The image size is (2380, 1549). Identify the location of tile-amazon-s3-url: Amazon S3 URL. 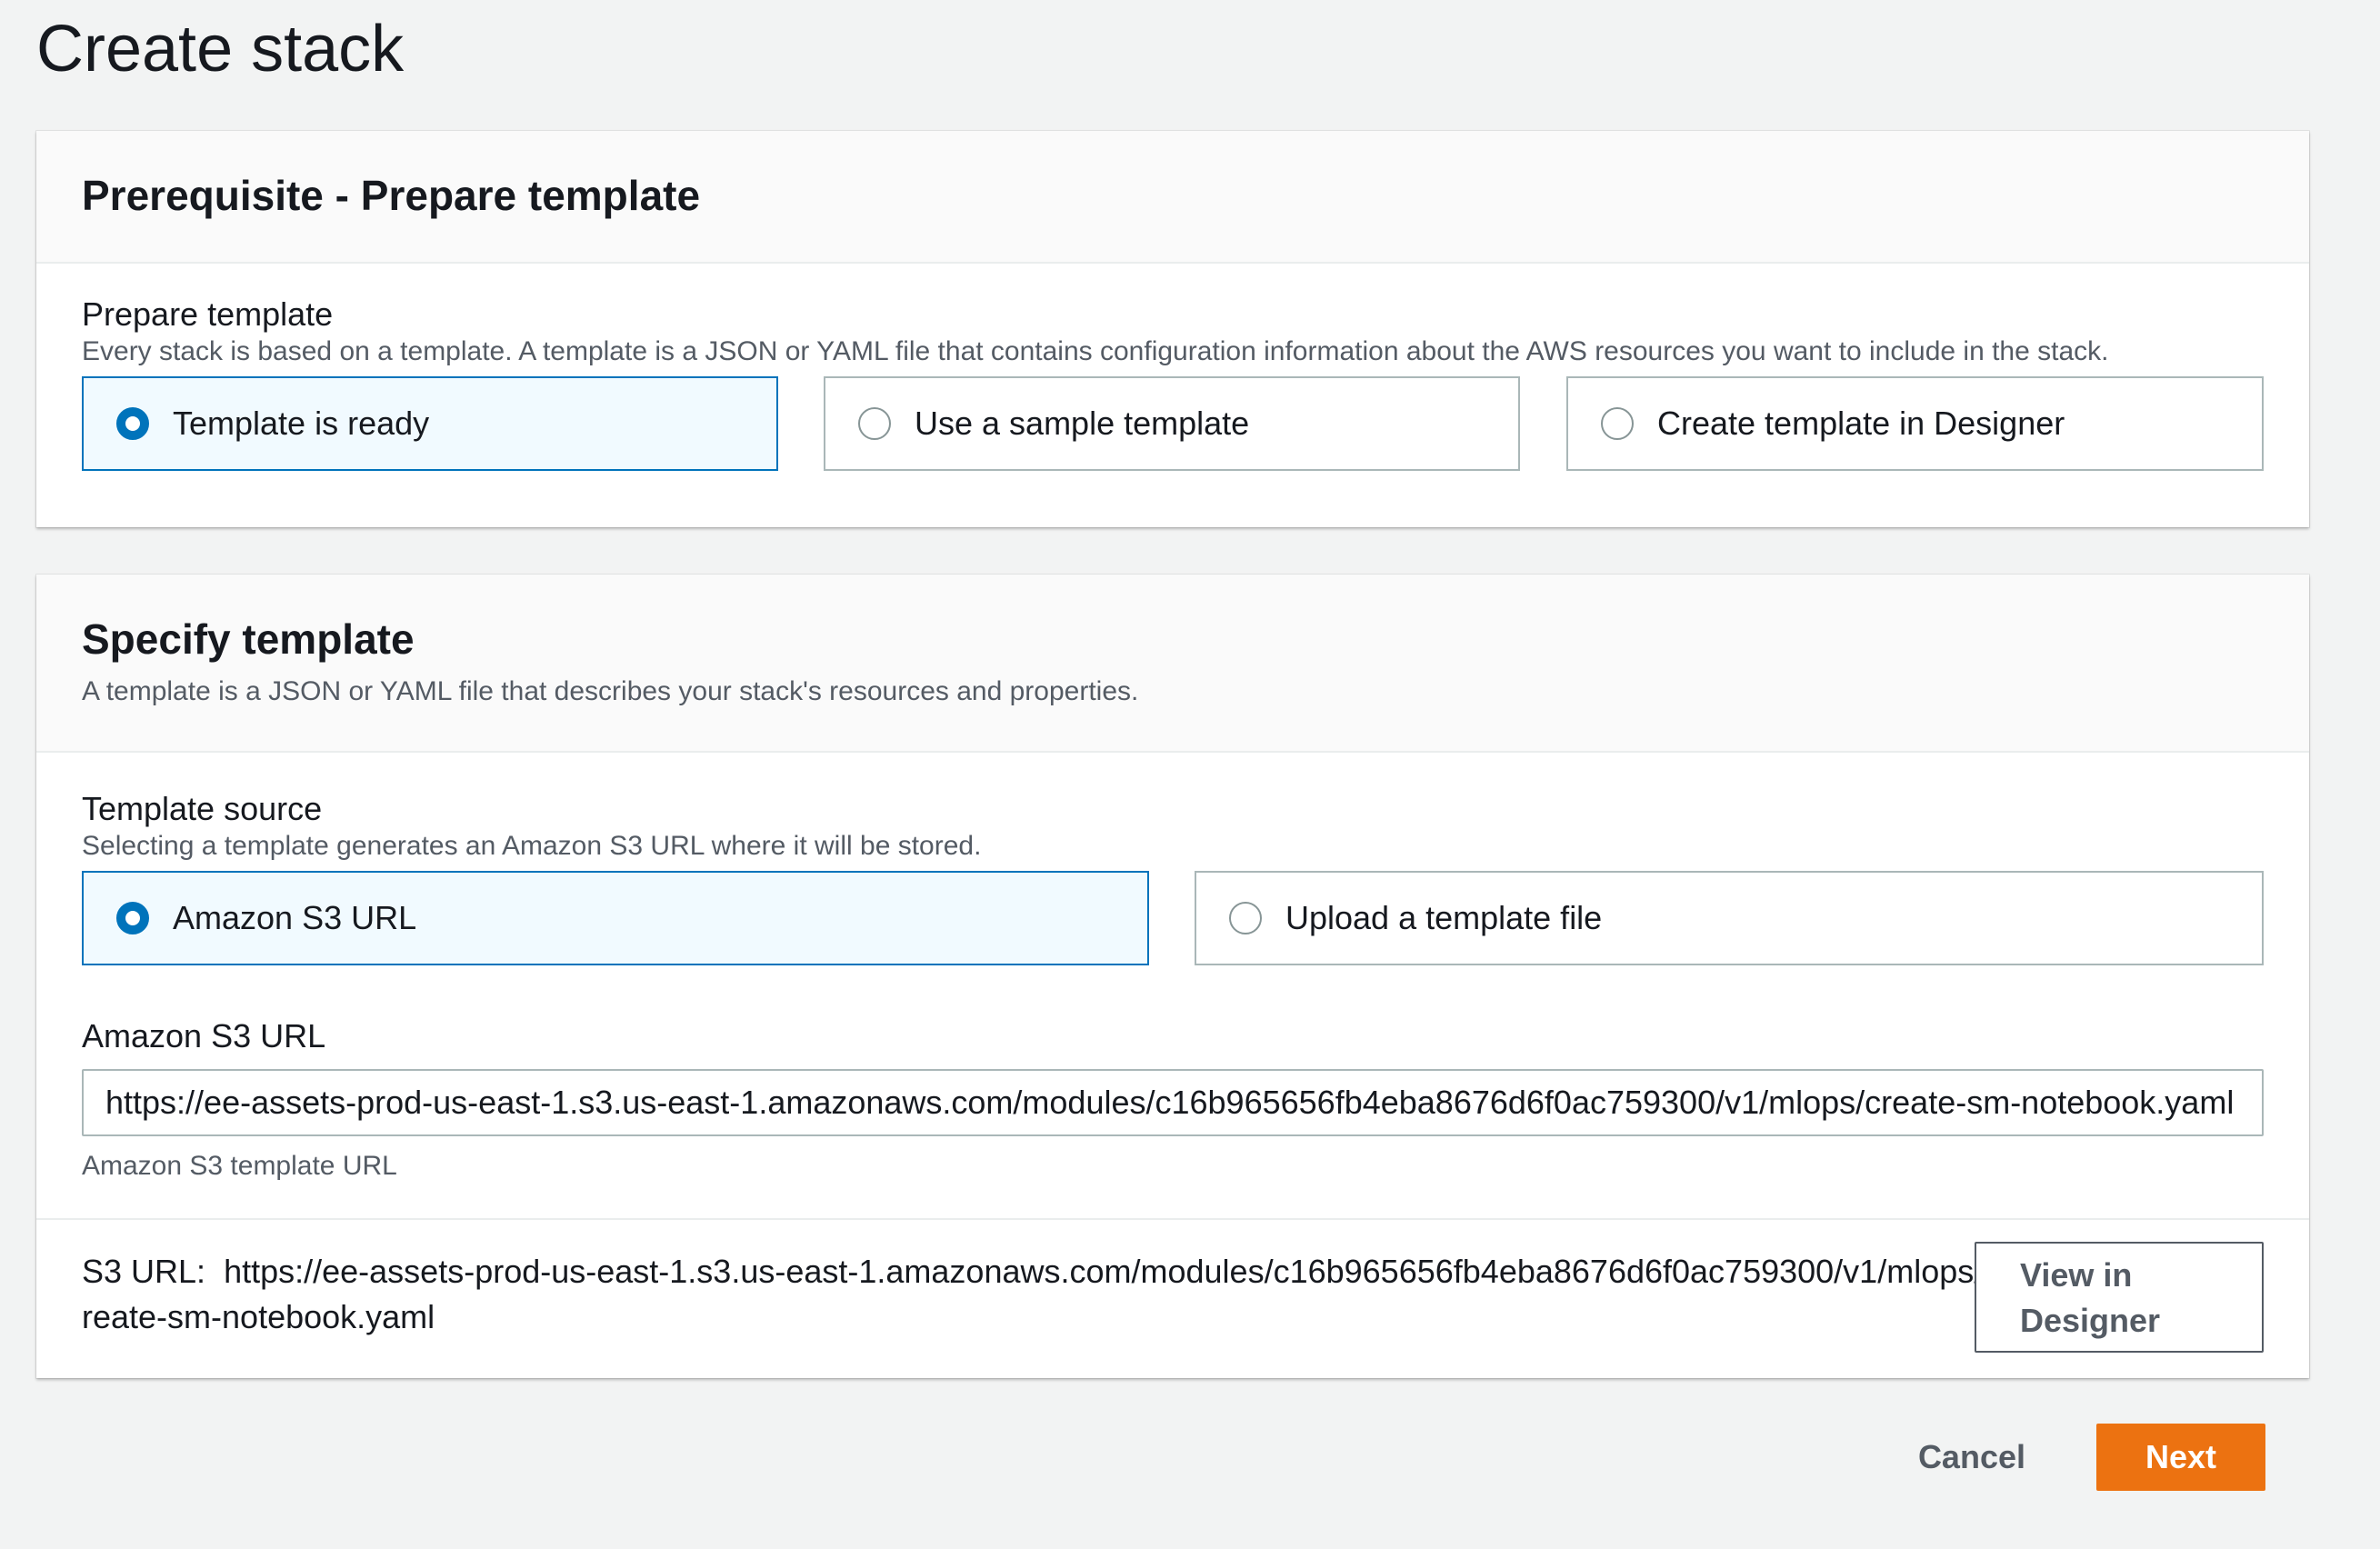
(615, 918).